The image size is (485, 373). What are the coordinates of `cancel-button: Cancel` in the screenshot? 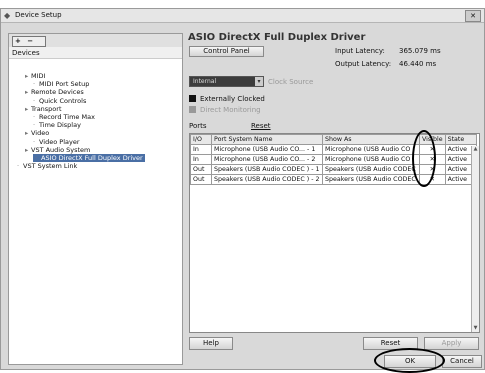 It's located at (462, 361).